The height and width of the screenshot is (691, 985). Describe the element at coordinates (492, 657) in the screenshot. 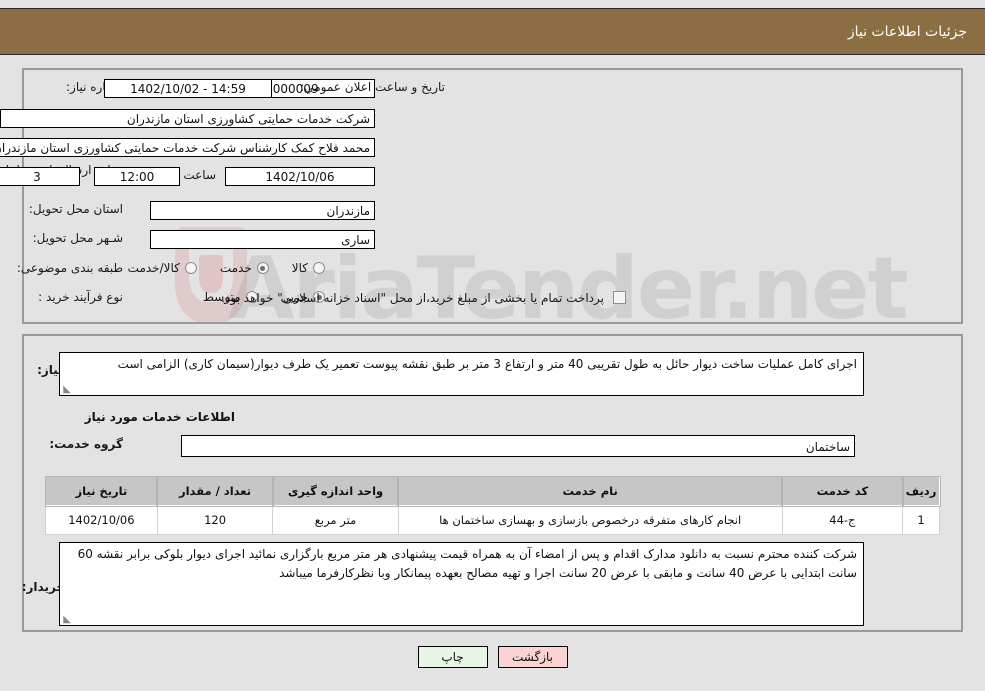

I see `footer-actions: بازگشت چاپ` at that location.